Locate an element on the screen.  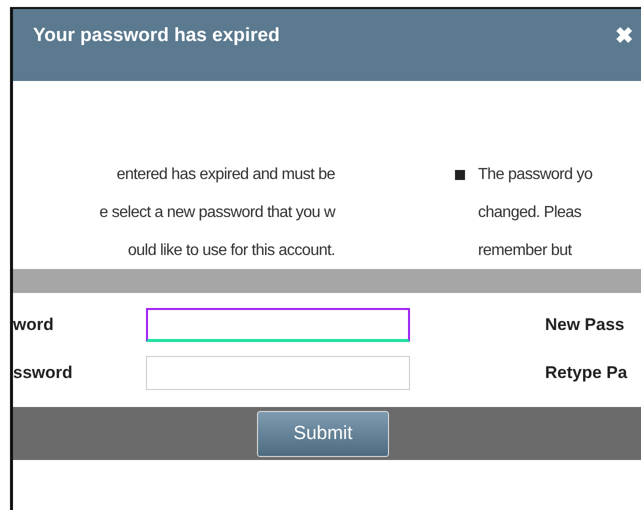
message-text: e select a new password that you w is located at coordinates (216, 213).